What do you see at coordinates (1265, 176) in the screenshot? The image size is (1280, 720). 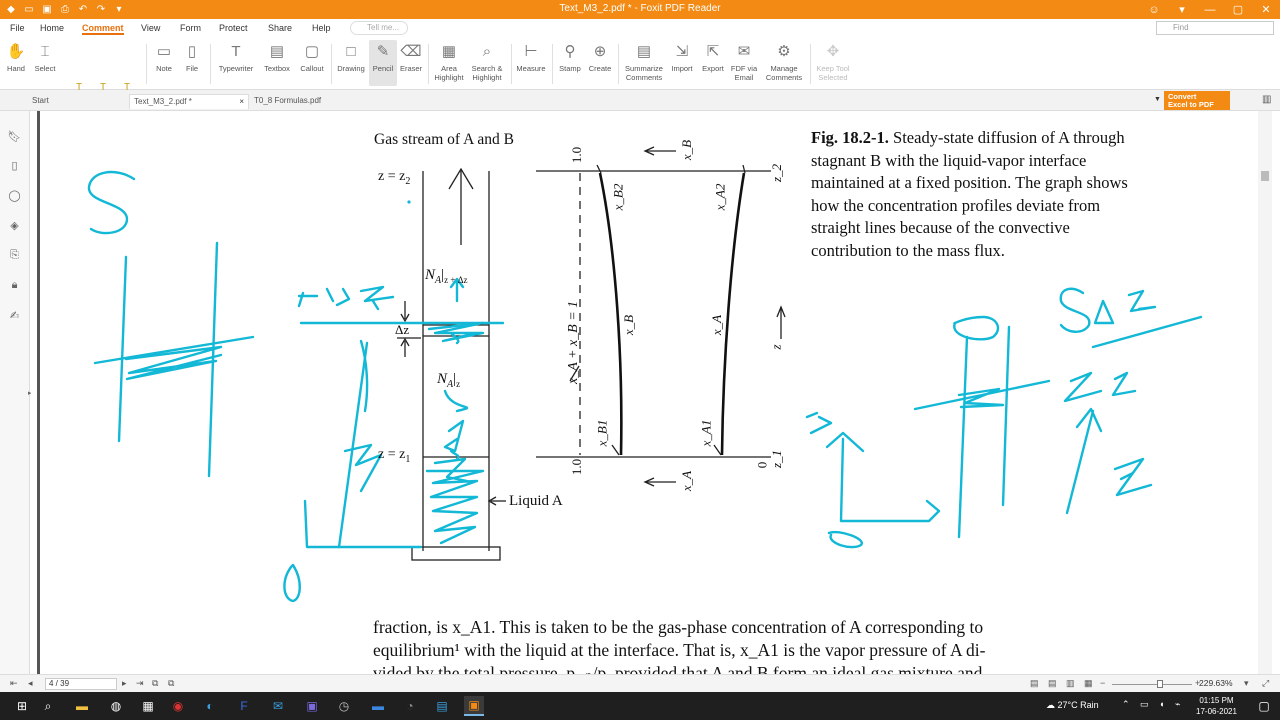 I see `scroll-thumb` at bounding box center [1265, 176].